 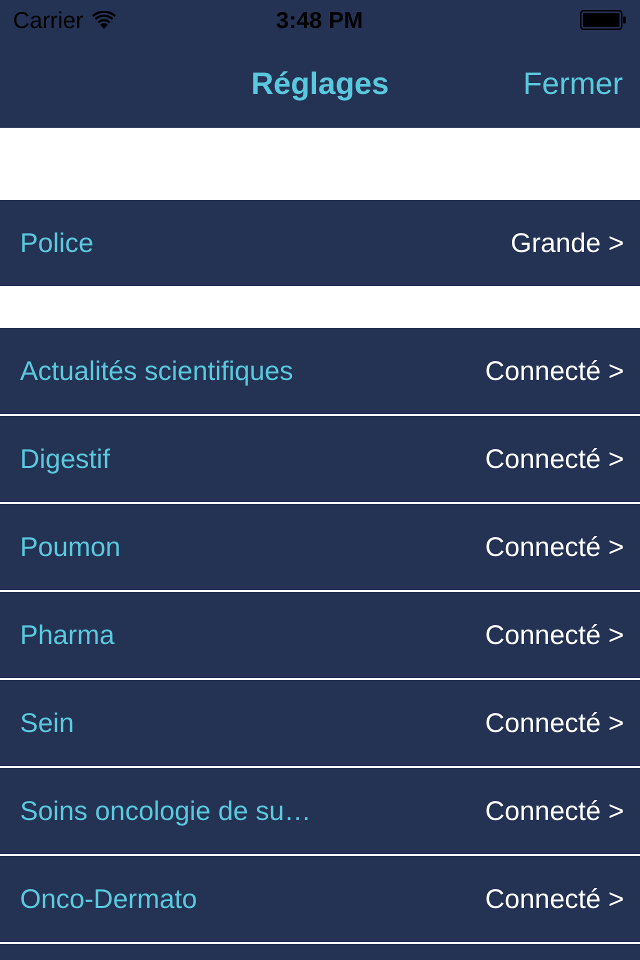 What do you see at coordinates (573, 84) in the screenshot?
I see `close-button: Fermer` at bounding box center [573, 84].